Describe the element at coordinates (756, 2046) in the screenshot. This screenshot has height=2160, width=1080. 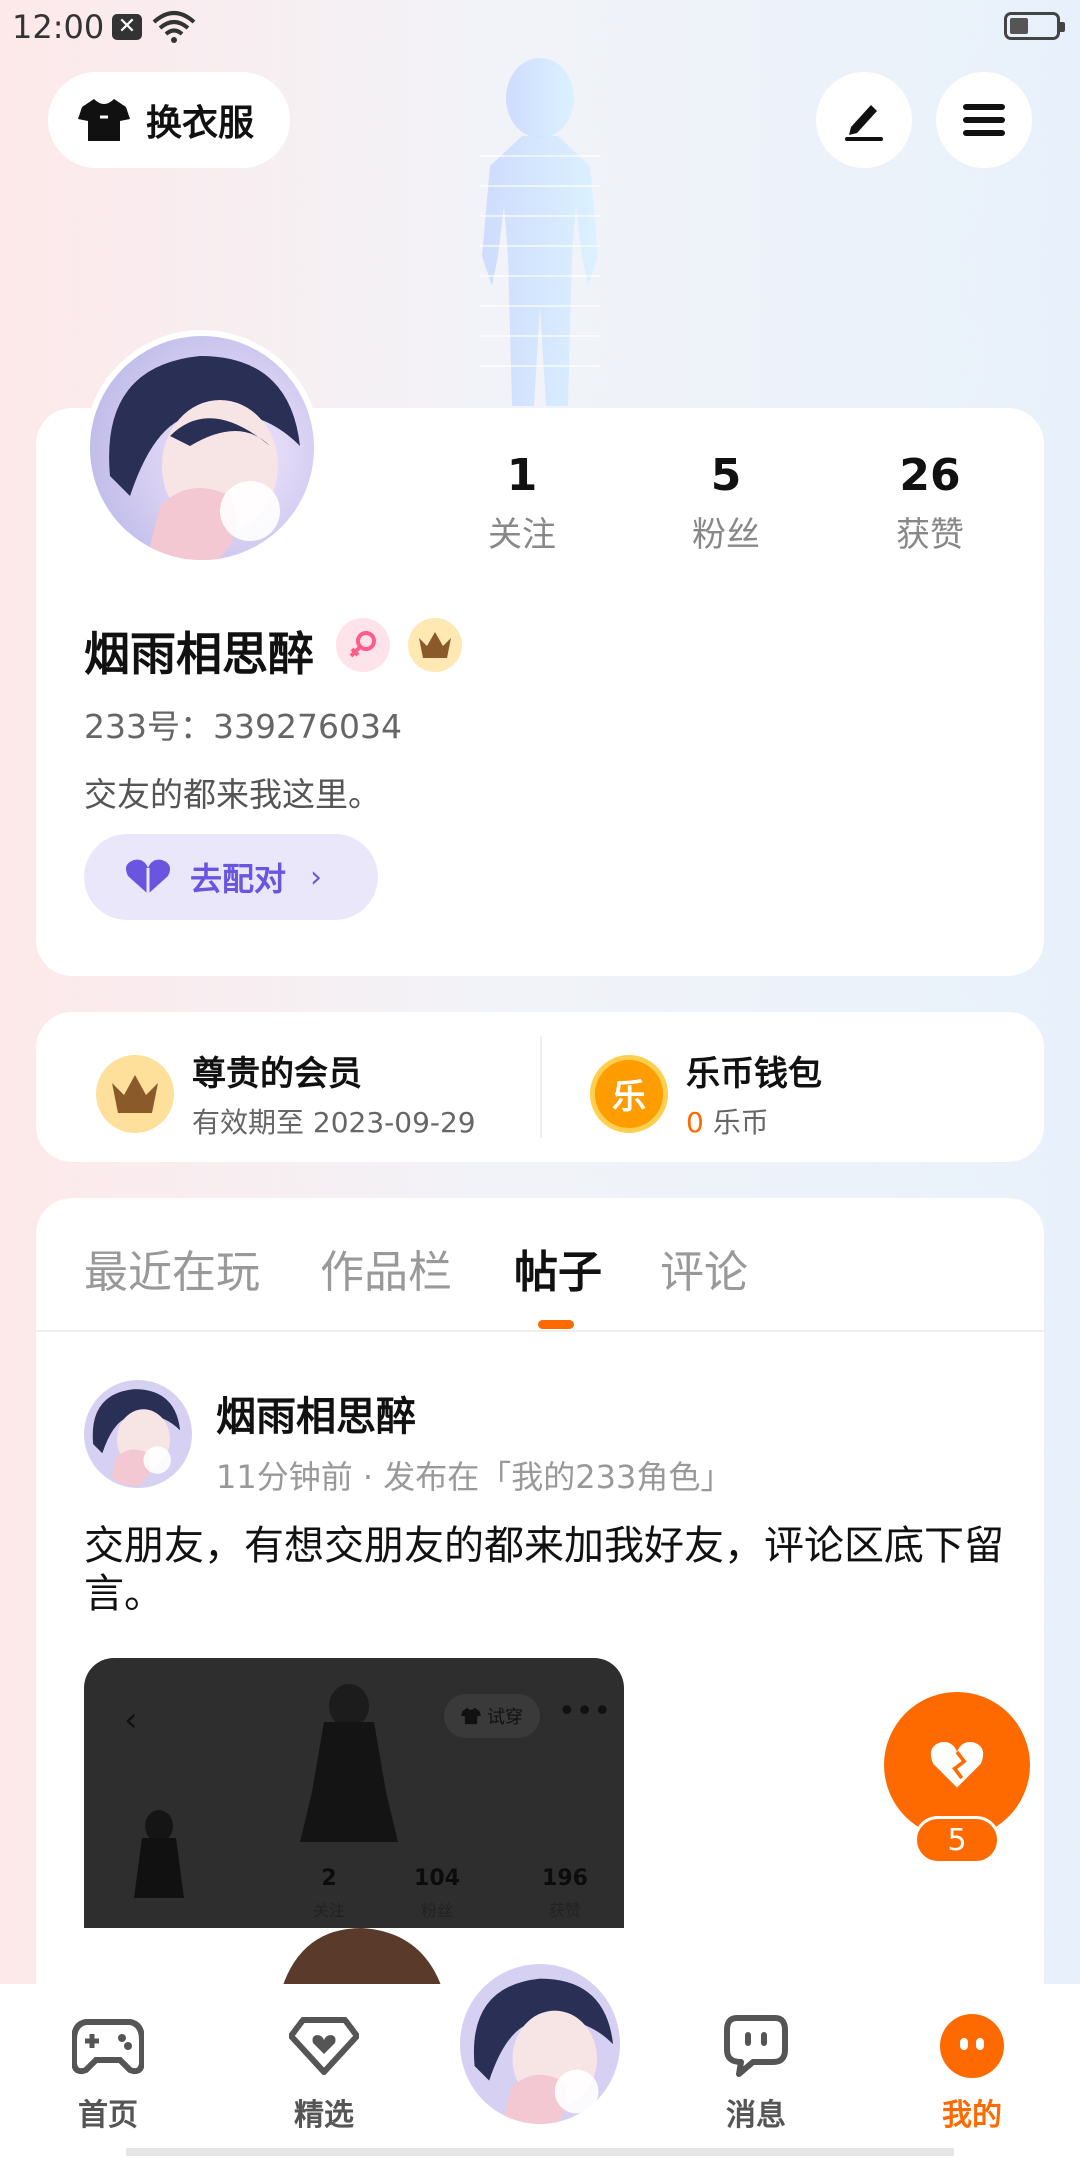
I see `message-icon` at that location.